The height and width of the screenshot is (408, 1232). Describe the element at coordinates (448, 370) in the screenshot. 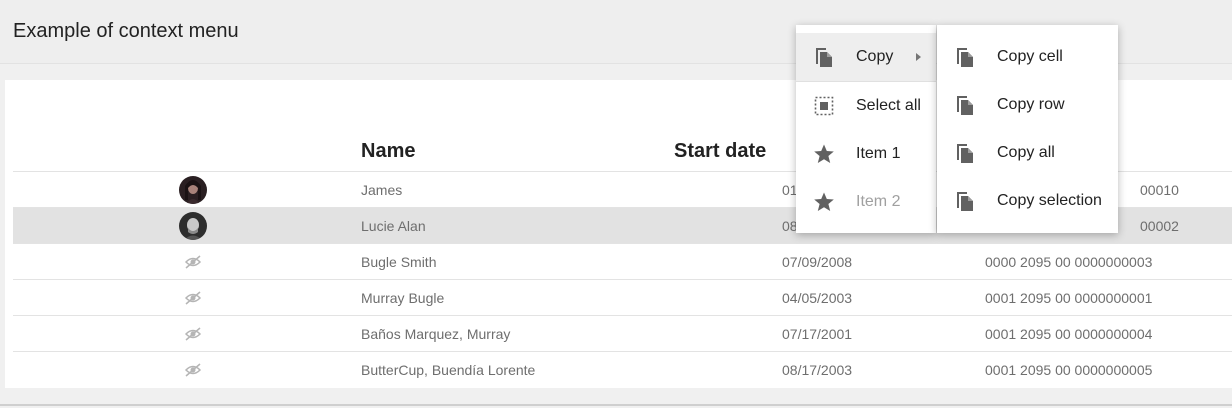

I see `cell-name: ButterCup, Buendía Lorente` at that location.